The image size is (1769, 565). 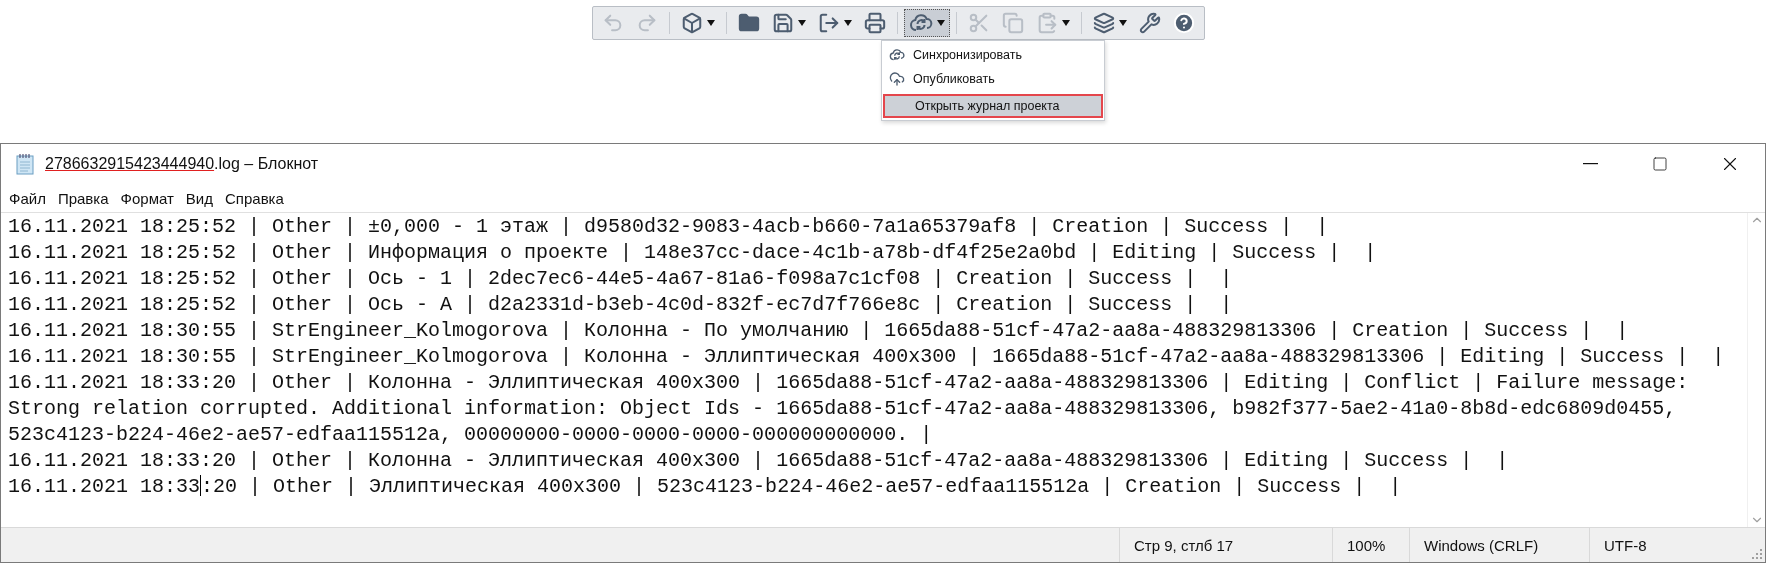 What do you see at coordinates (199, 198) in the screenshot?
I see `menu-bar-item: Вид` at bounding box center [199, 198].